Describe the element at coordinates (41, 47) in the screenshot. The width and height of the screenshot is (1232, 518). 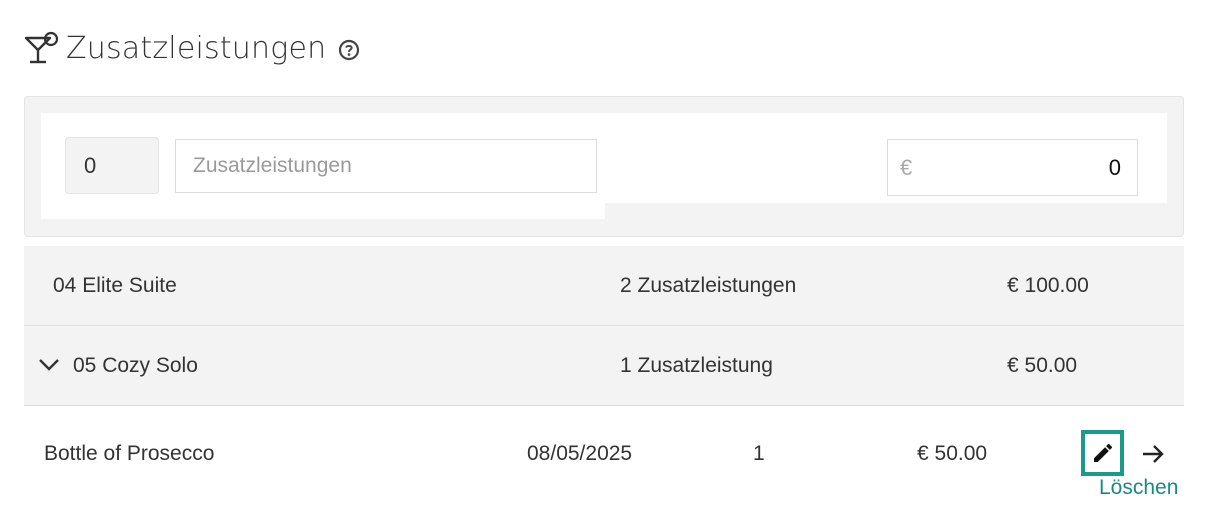
I see `cocktail-icon` at that location.